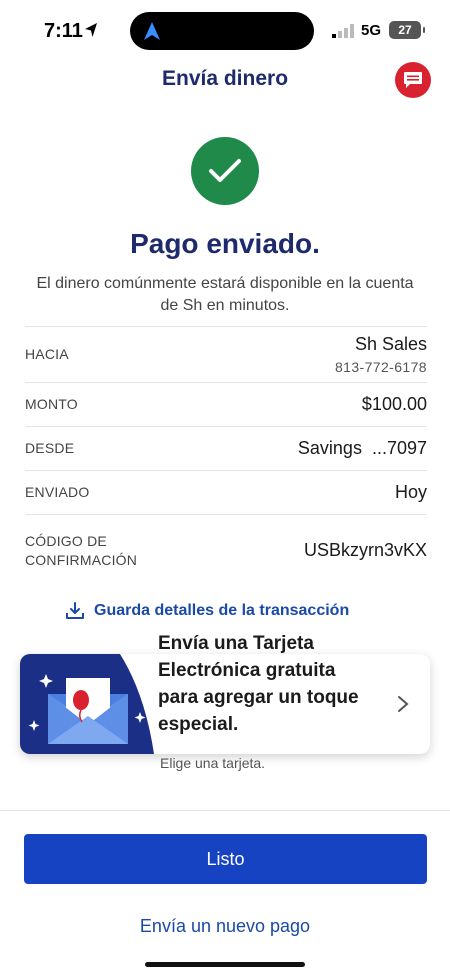 This screenshot has height=976, width=450. I want to click on sent-label: ENVIADO, so click(57, 492).